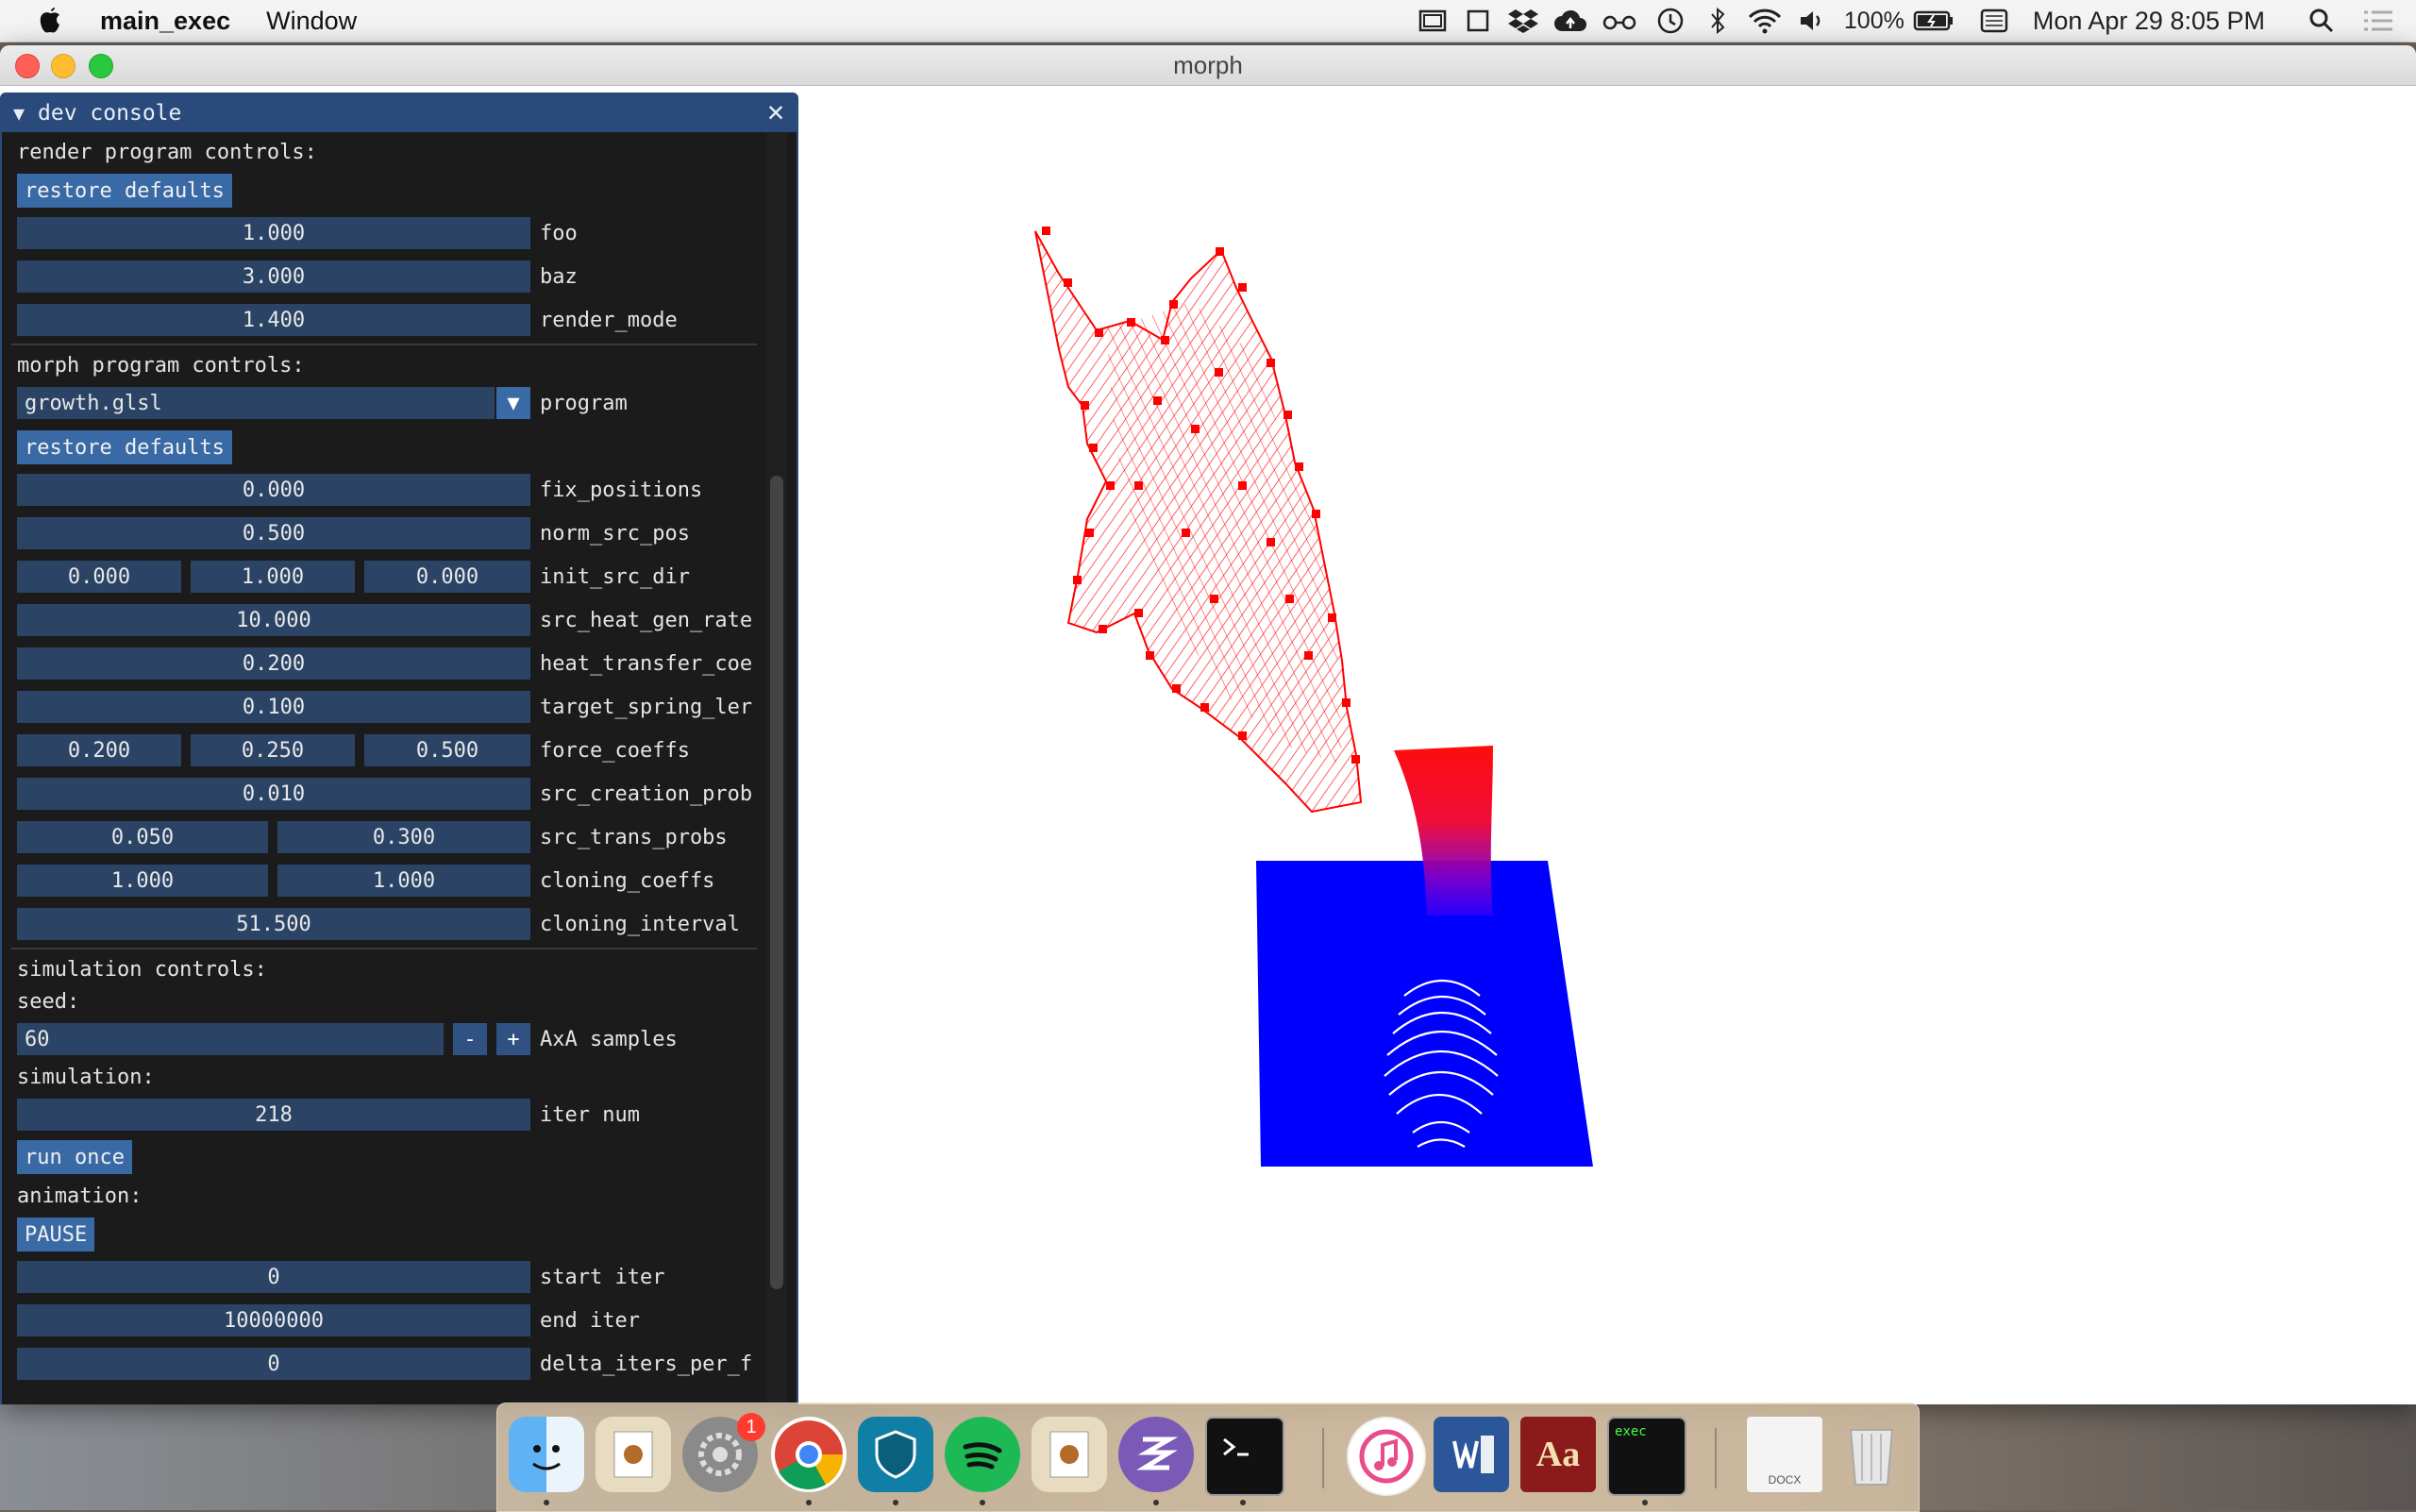 The height and width of the screenshot is (1512, 2416). Describe the element at coordinates (1619, 21) in the screenshot. I see `glasses-icon` at that location.